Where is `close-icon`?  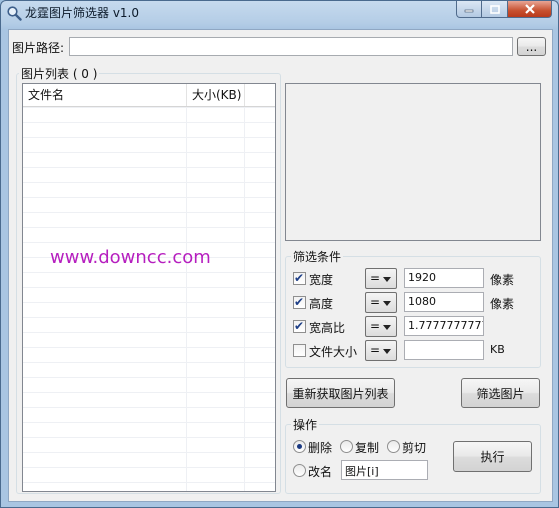
close-icon is located at coordinates (529, 9).